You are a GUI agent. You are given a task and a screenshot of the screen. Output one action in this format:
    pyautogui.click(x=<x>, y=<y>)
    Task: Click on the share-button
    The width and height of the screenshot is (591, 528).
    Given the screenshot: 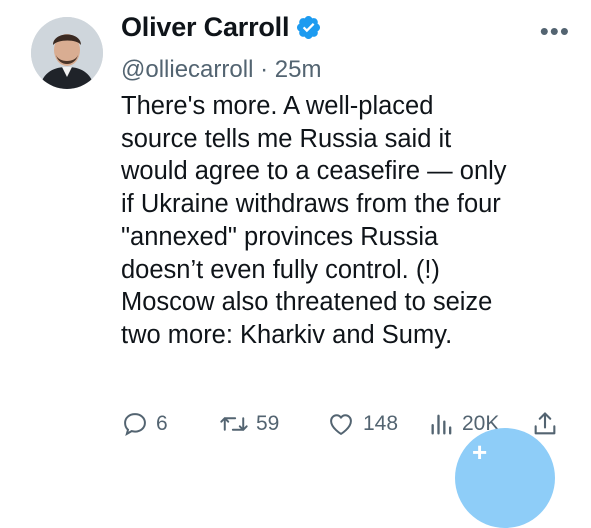 What is the action you would take?
    pyautogui.click(x=545, y=424)
    